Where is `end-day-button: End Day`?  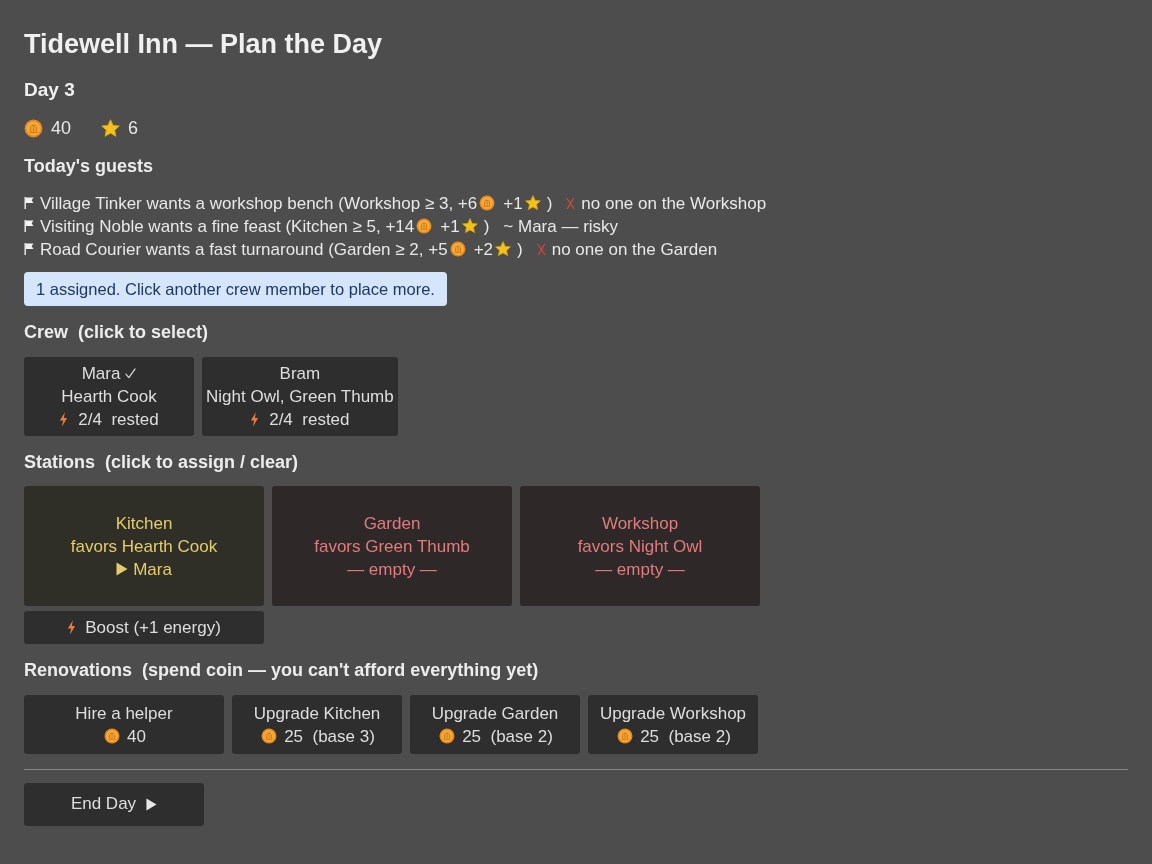 end-day-button: End Day is located at coordinates (114, 804).